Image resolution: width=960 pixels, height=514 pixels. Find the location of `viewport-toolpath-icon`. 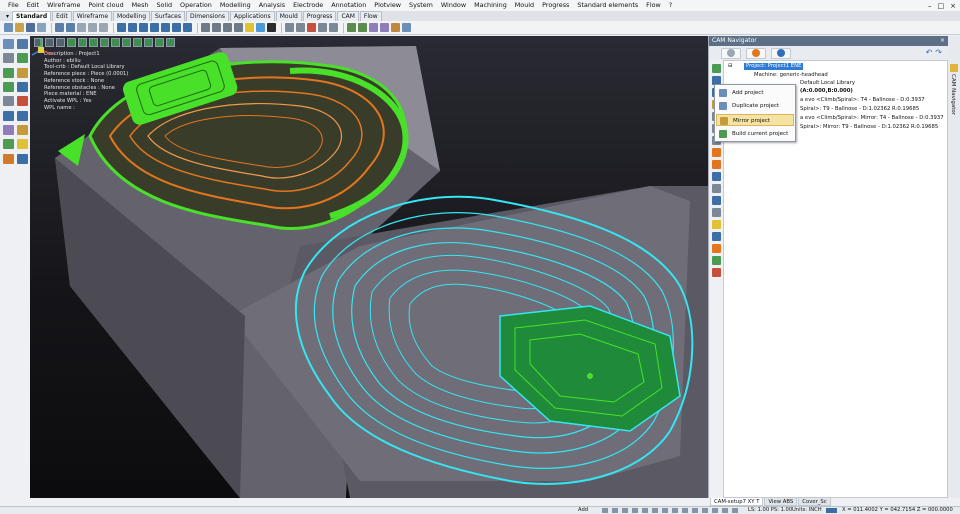

viewport-toolpath-icon is located at coordinates (71, 42).